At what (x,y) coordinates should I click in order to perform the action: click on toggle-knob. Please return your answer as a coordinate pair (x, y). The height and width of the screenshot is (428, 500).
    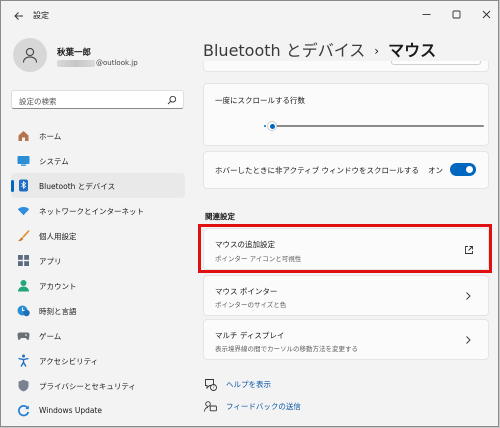
    Looking at the image, I should click on (469, 169).